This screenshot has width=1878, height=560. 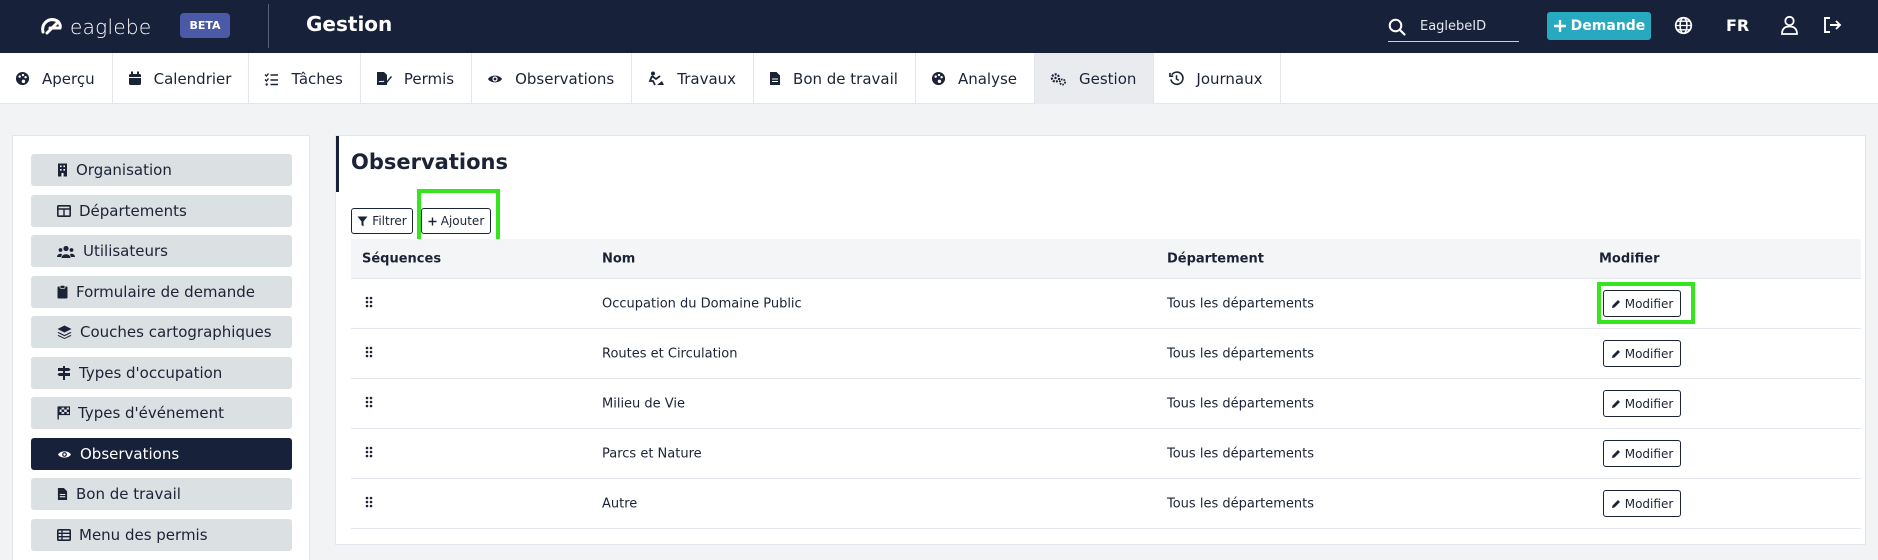 I want to click on brand-name: eaglebe, so click(x=111, y=27).